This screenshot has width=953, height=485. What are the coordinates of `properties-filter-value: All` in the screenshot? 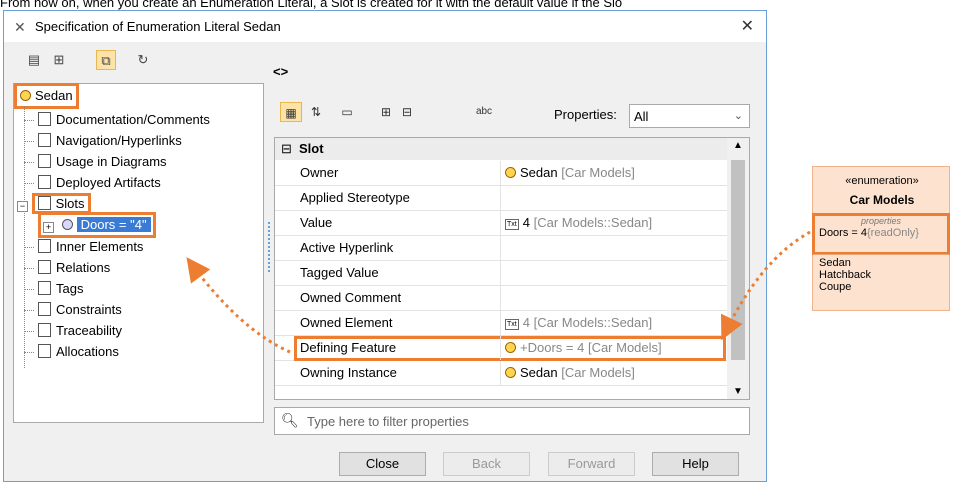 It's located at (641, 116).